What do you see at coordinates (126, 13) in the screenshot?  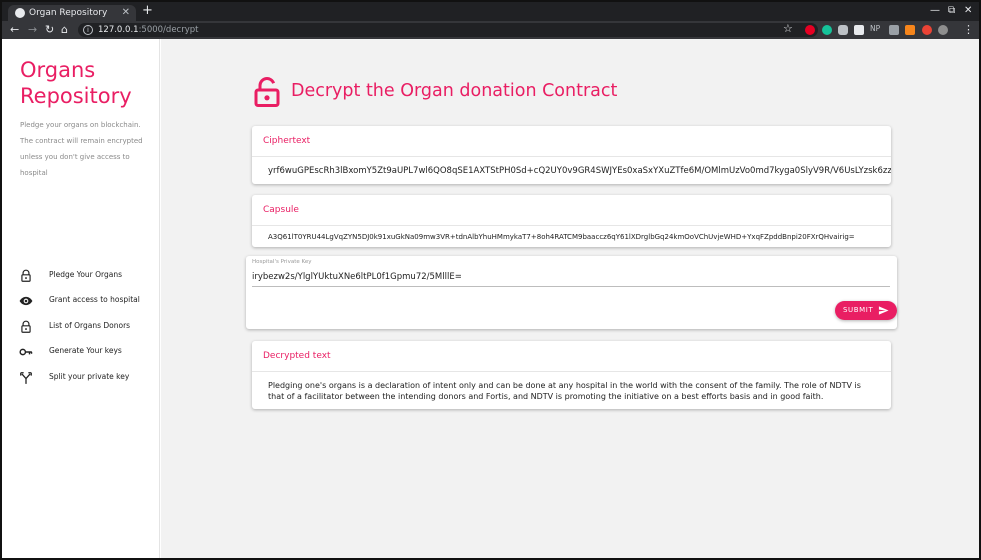 I see `tab-close-button: ✕` at bounding box center [126, 13].